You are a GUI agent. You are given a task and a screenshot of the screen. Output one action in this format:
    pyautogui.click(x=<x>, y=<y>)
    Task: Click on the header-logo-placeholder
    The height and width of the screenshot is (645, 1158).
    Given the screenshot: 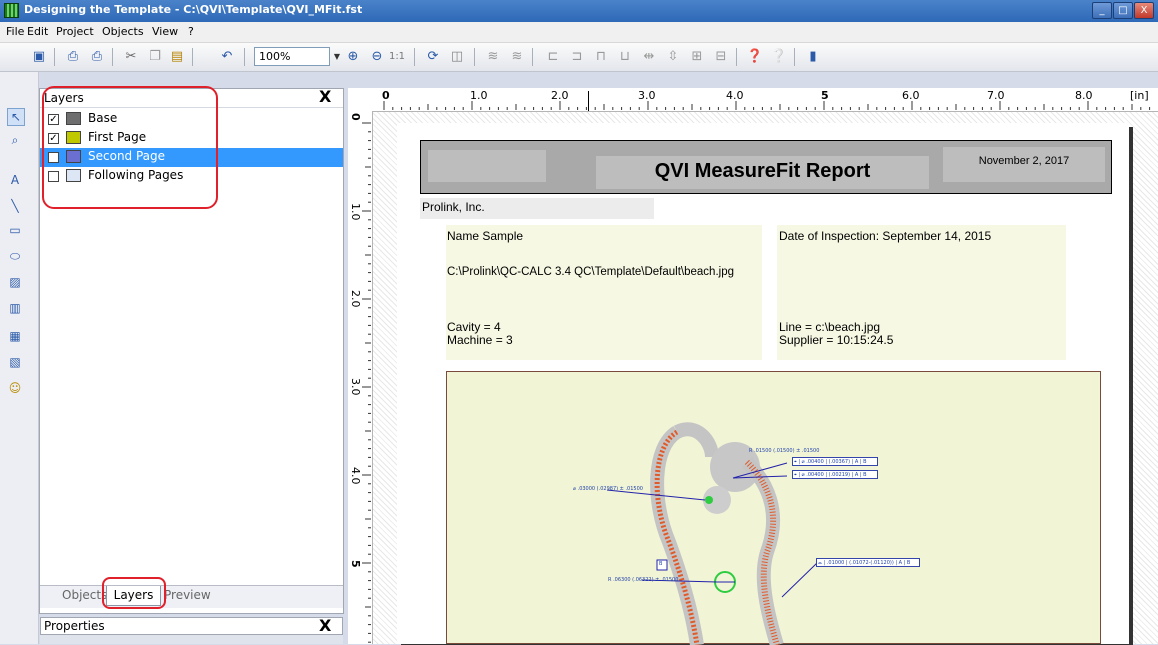 What is the action you would take?
    pyautogui.click(x=487, y=166)
    